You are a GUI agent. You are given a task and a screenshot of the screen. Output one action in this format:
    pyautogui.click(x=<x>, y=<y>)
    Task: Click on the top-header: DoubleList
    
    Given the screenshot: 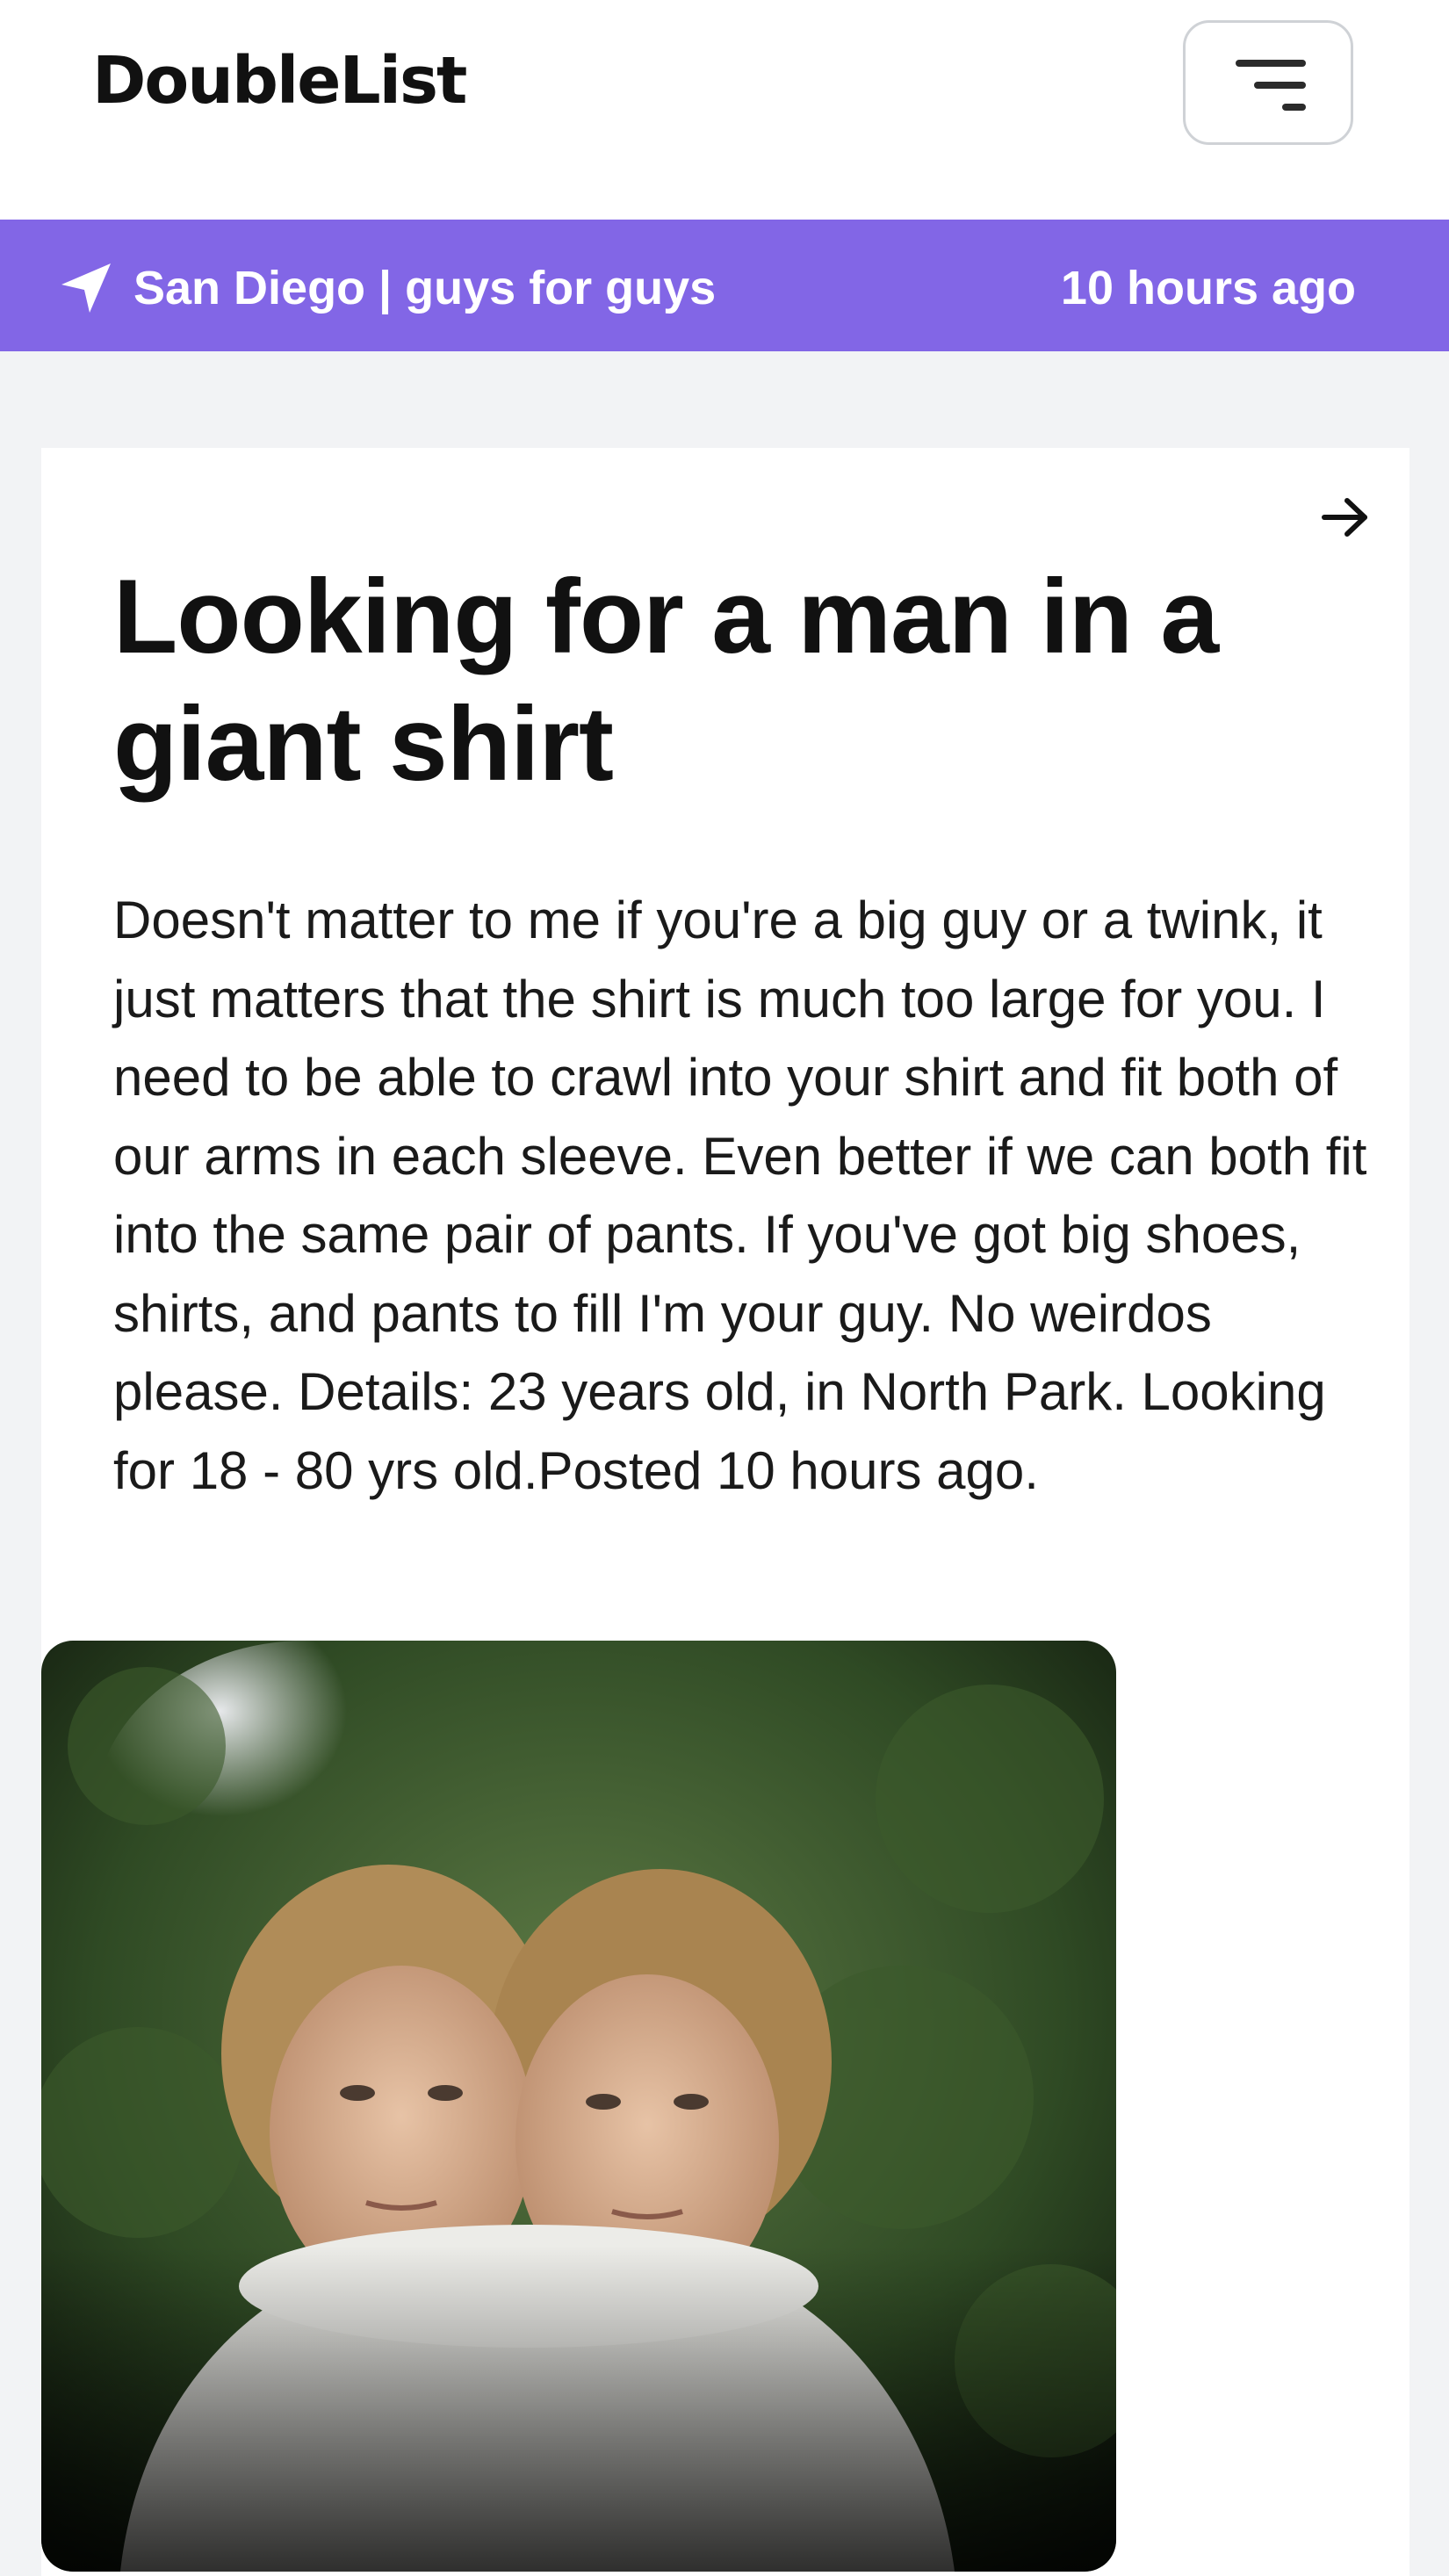 What is the action you would take?
    pyautogui.click(x=724, y=110)
    